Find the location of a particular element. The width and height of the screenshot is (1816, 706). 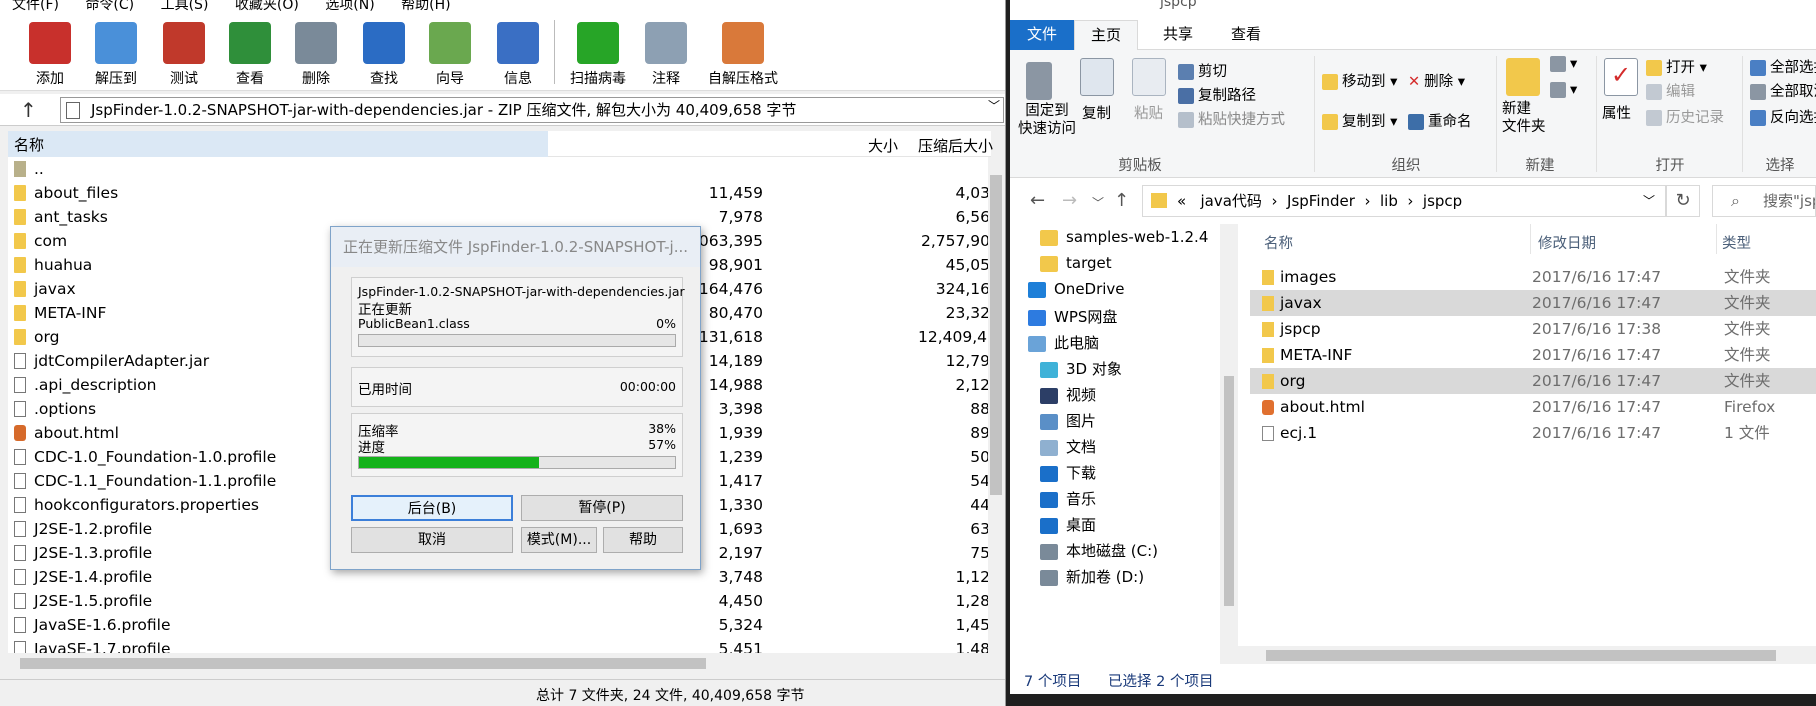

nav-scrollbar is located at coordinates (1229, 444).